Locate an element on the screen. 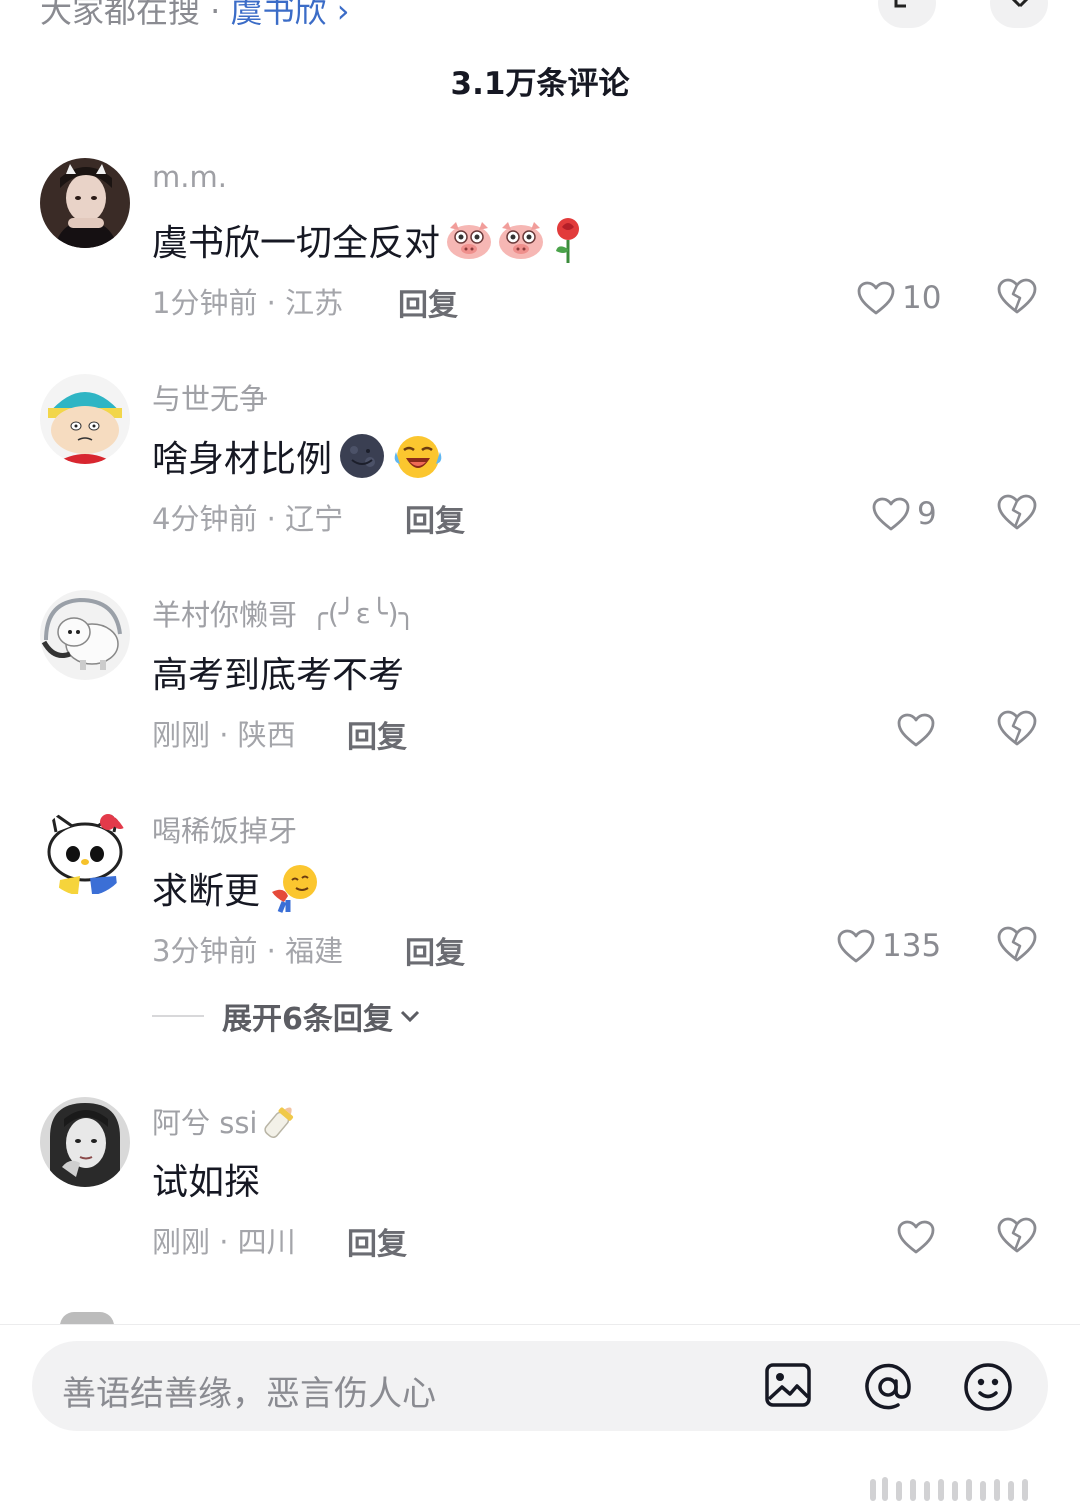  comment-count-title: 3.1万条评论 is located at coordinates (540, 84).